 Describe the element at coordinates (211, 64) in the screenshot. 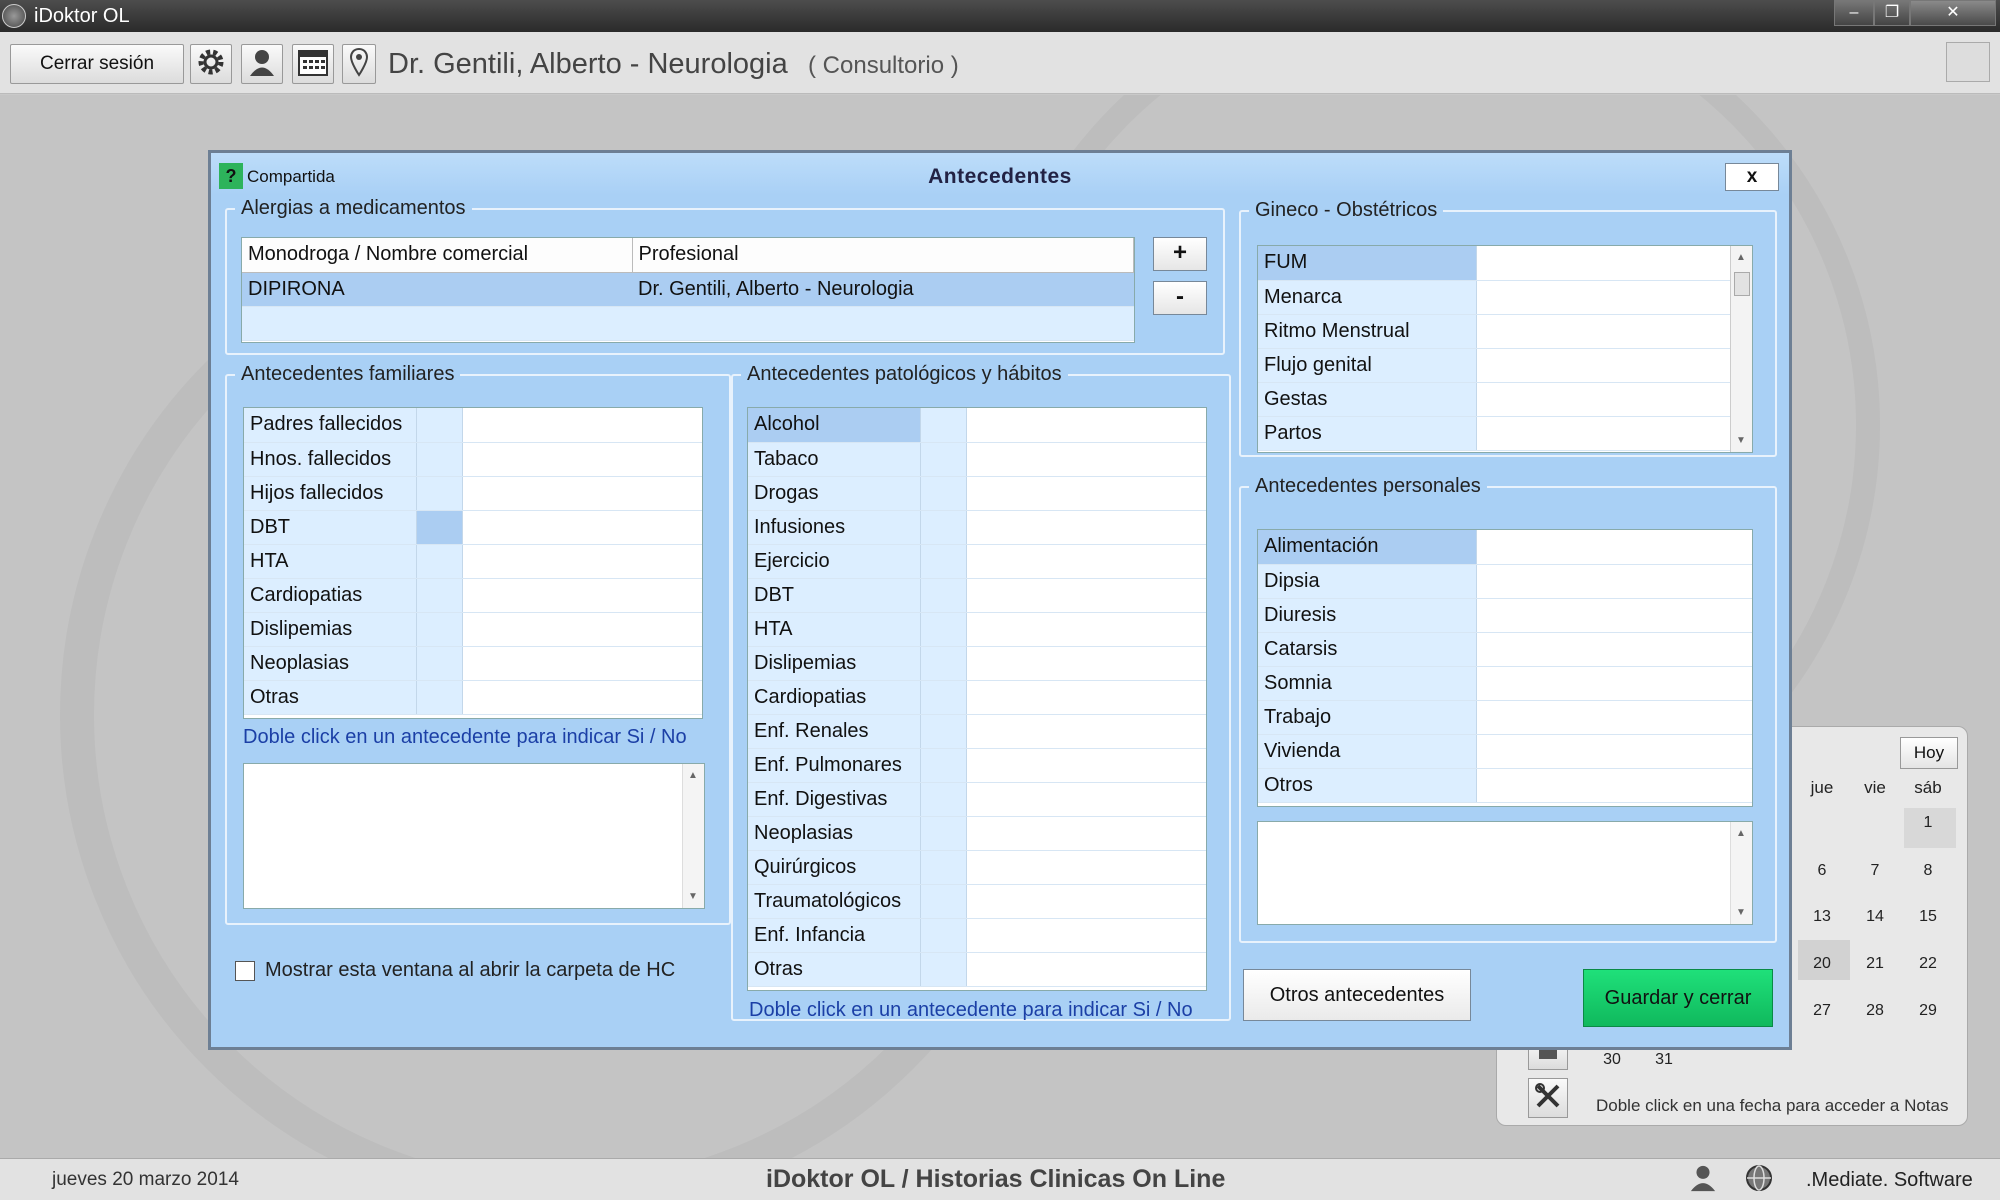

I see `settings-button` at that location.